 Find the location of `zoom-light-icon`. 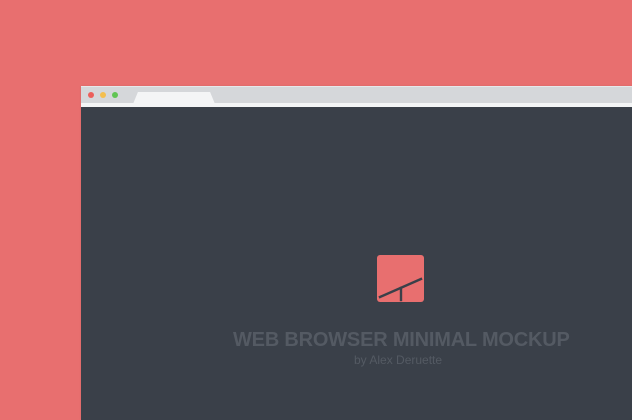

zoom-light-icon is located at coordinates (115, 95).